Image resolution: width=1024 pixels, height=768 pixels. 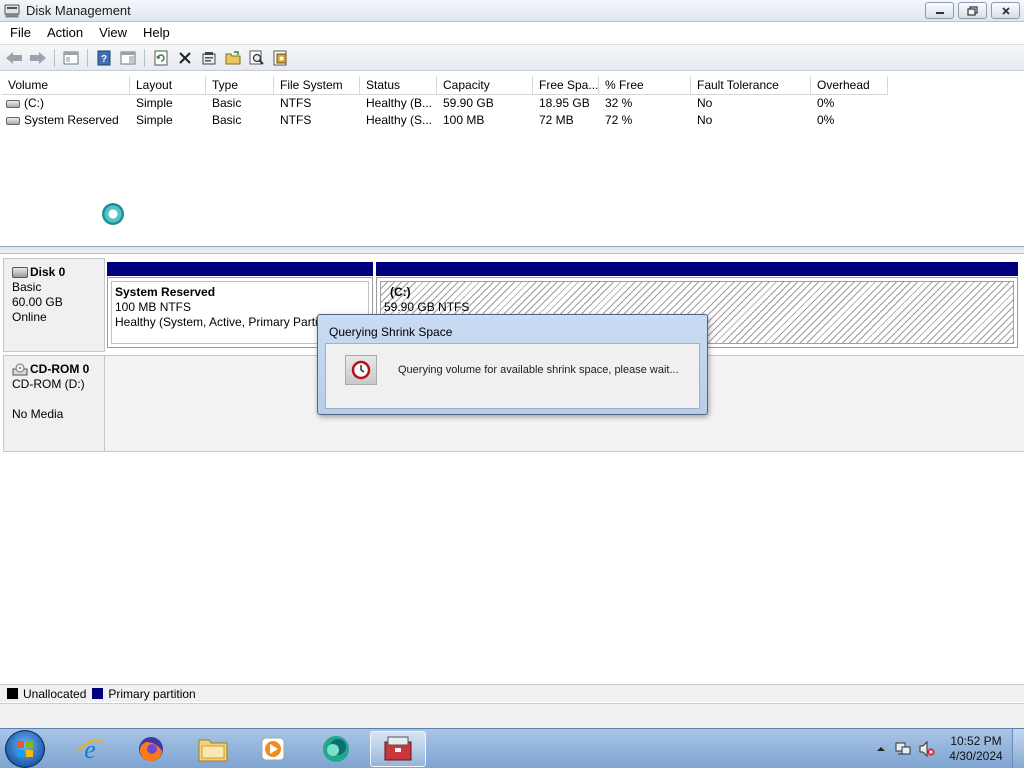 I want to click on clock-date: 4/30/2024, so click(x=976, y=755).